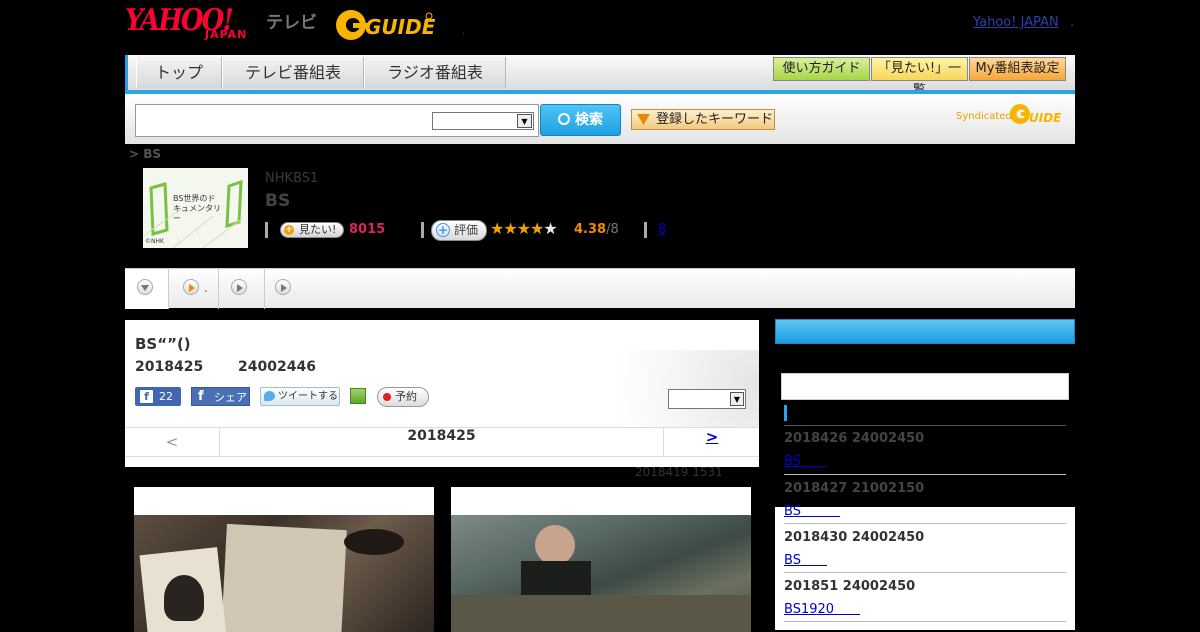  What do you see at coordinates (466, 230) in the screenshot?
I see `rate-label: 評価` at bounding box center [466, 230].